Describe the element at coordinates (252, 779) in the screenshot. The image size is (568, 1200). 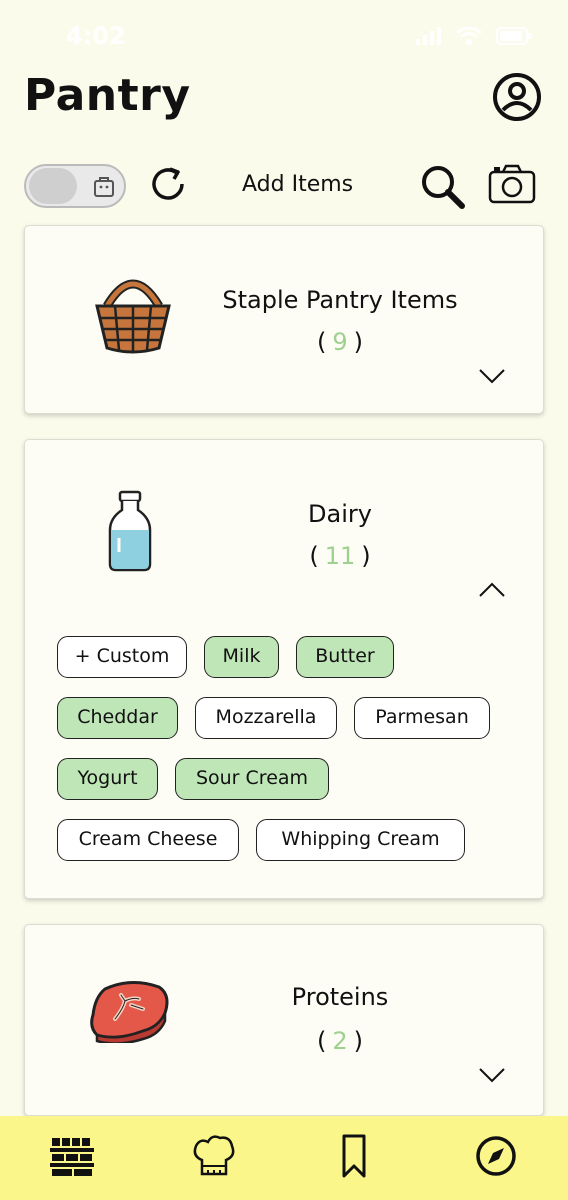
I see `chip-sour-cream: Sour Cream` at that location.